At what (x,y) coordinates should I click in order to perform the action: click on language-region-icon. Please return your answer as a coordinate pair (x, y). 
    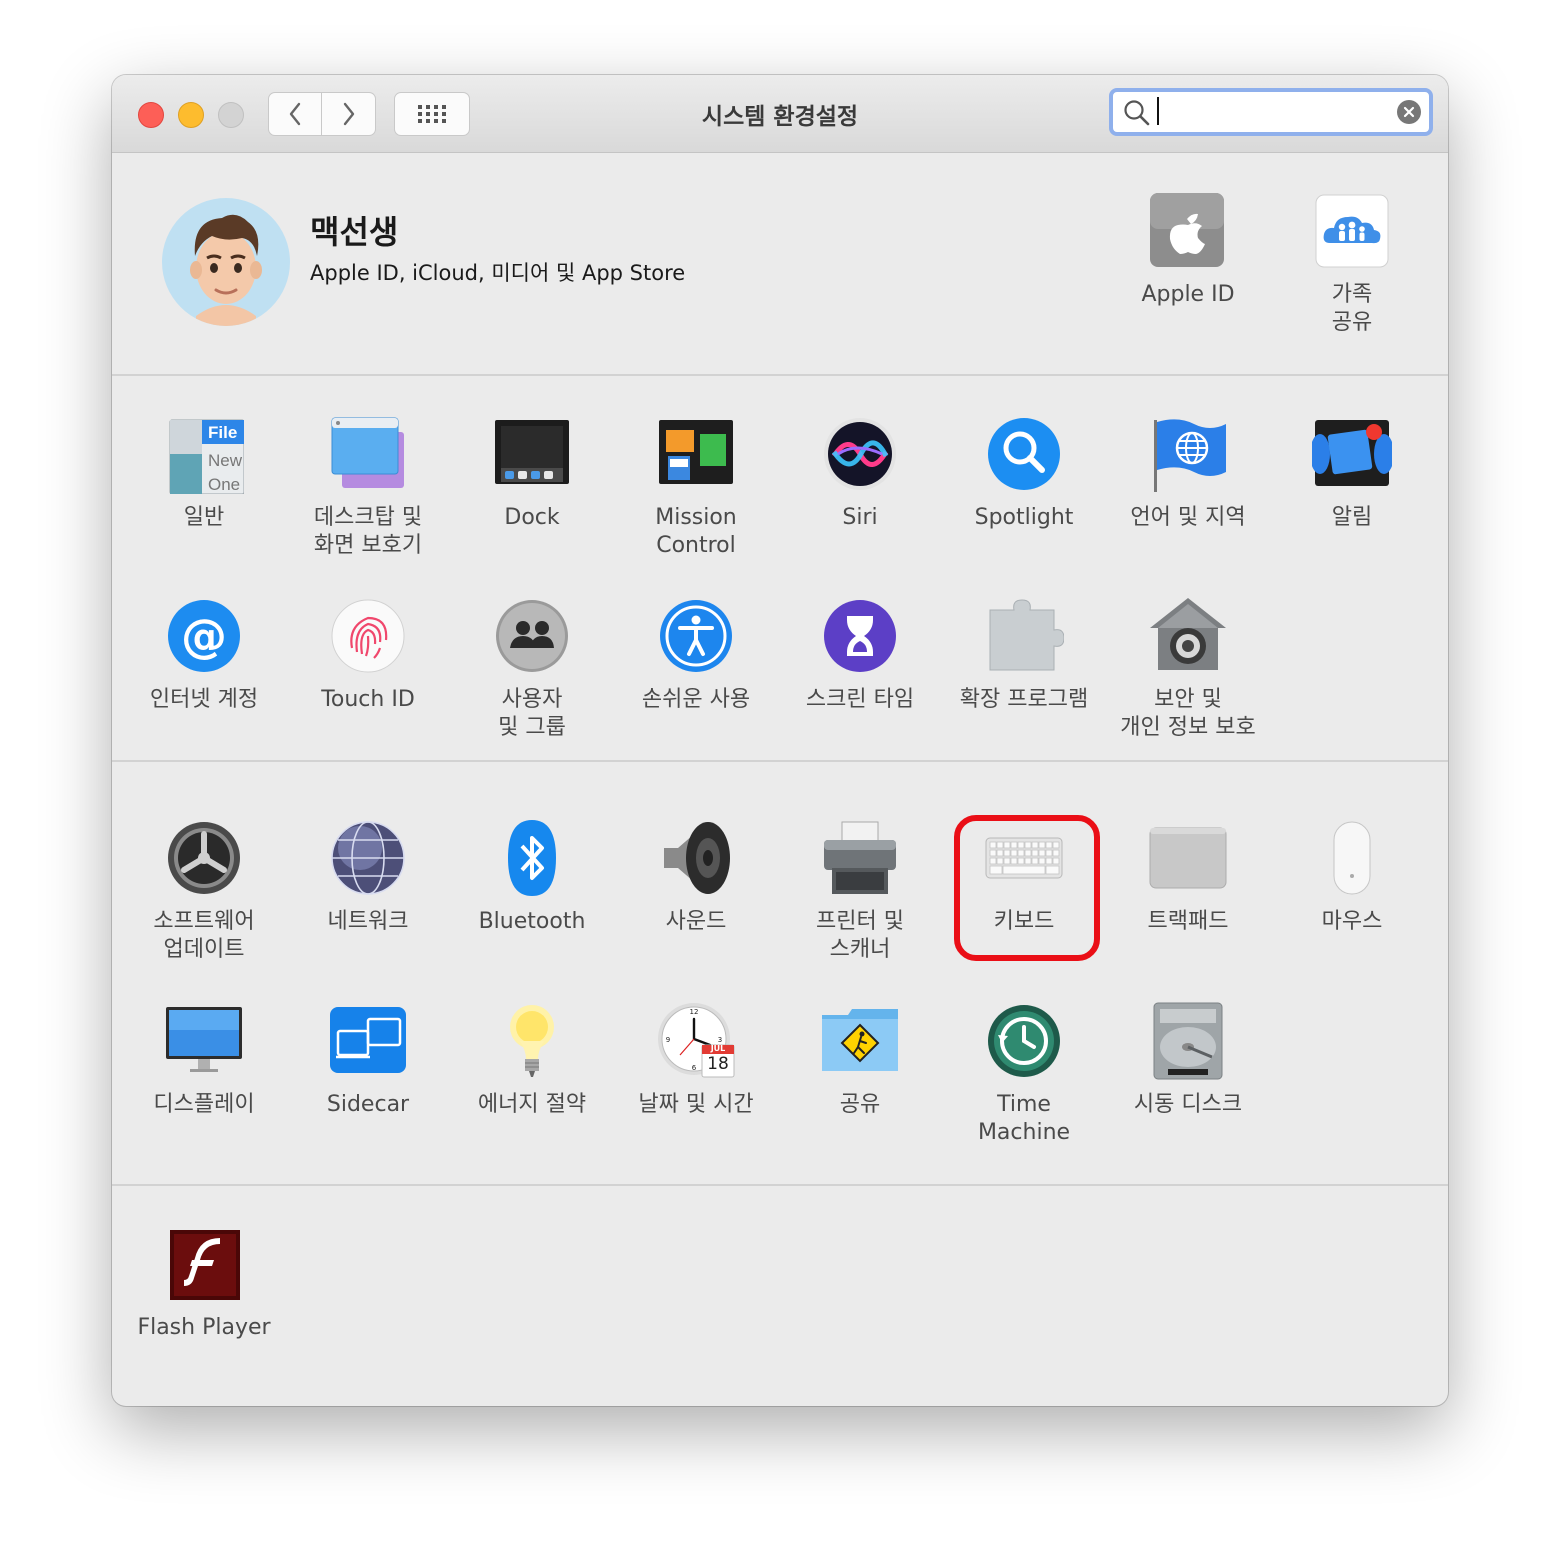
    Looking at the image, I should click on (1188, 454).